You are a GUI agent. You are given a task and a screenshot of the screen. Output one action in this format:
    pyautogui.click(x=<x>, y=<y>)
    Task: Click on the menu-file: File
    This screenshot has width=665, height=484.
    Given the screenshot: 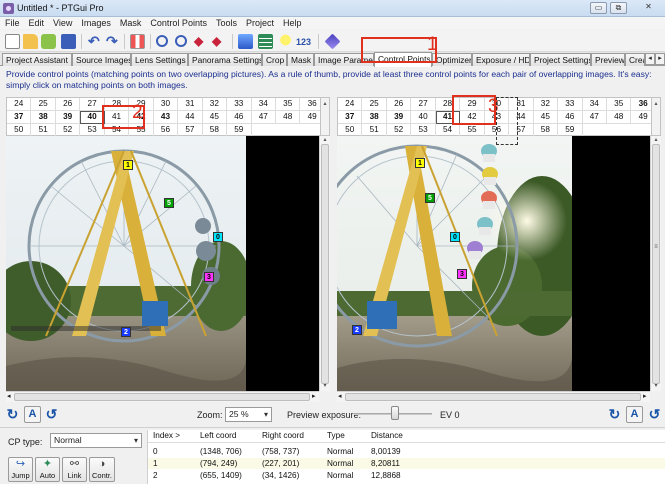 What is the action you would take?
    pyautogui.click(x=12, y=23)
    